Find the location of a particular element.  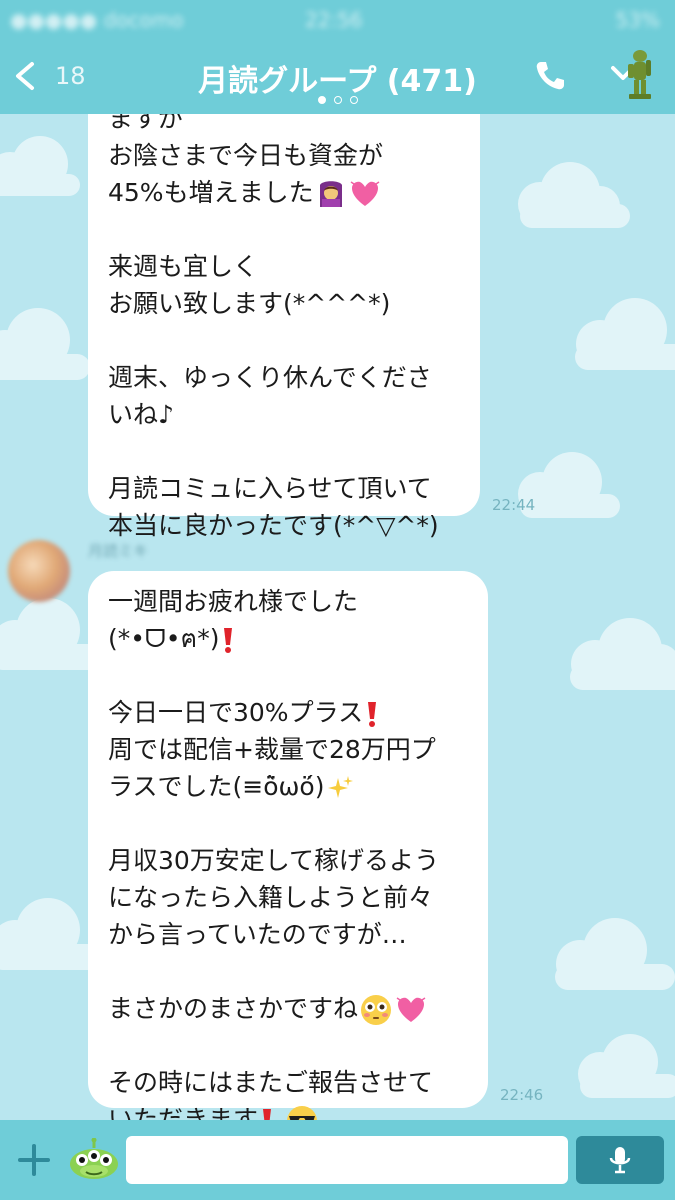

message-line: いただきます is located at coordinates (183, 1112).